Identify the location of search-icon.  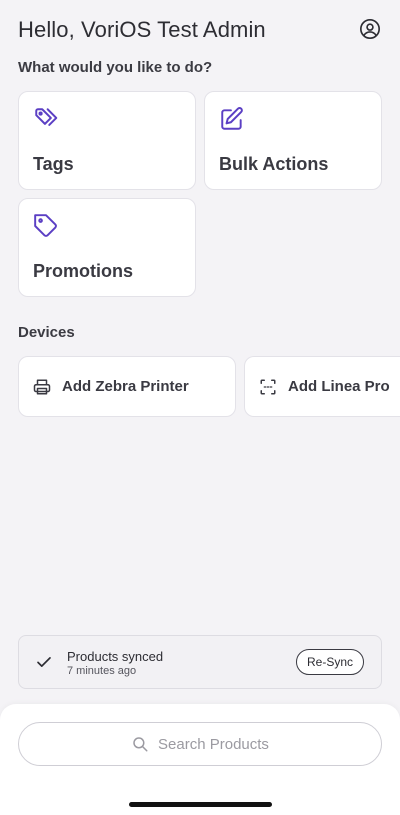
(140, 744).